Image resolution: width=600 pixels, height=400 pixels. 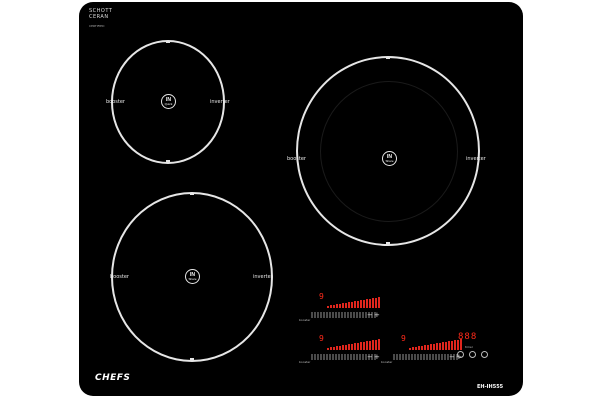 What do you see at coordinates (490, 387) in the screenshot?
I see `model-number: EH-IH555` at bounding box center [490, 387].